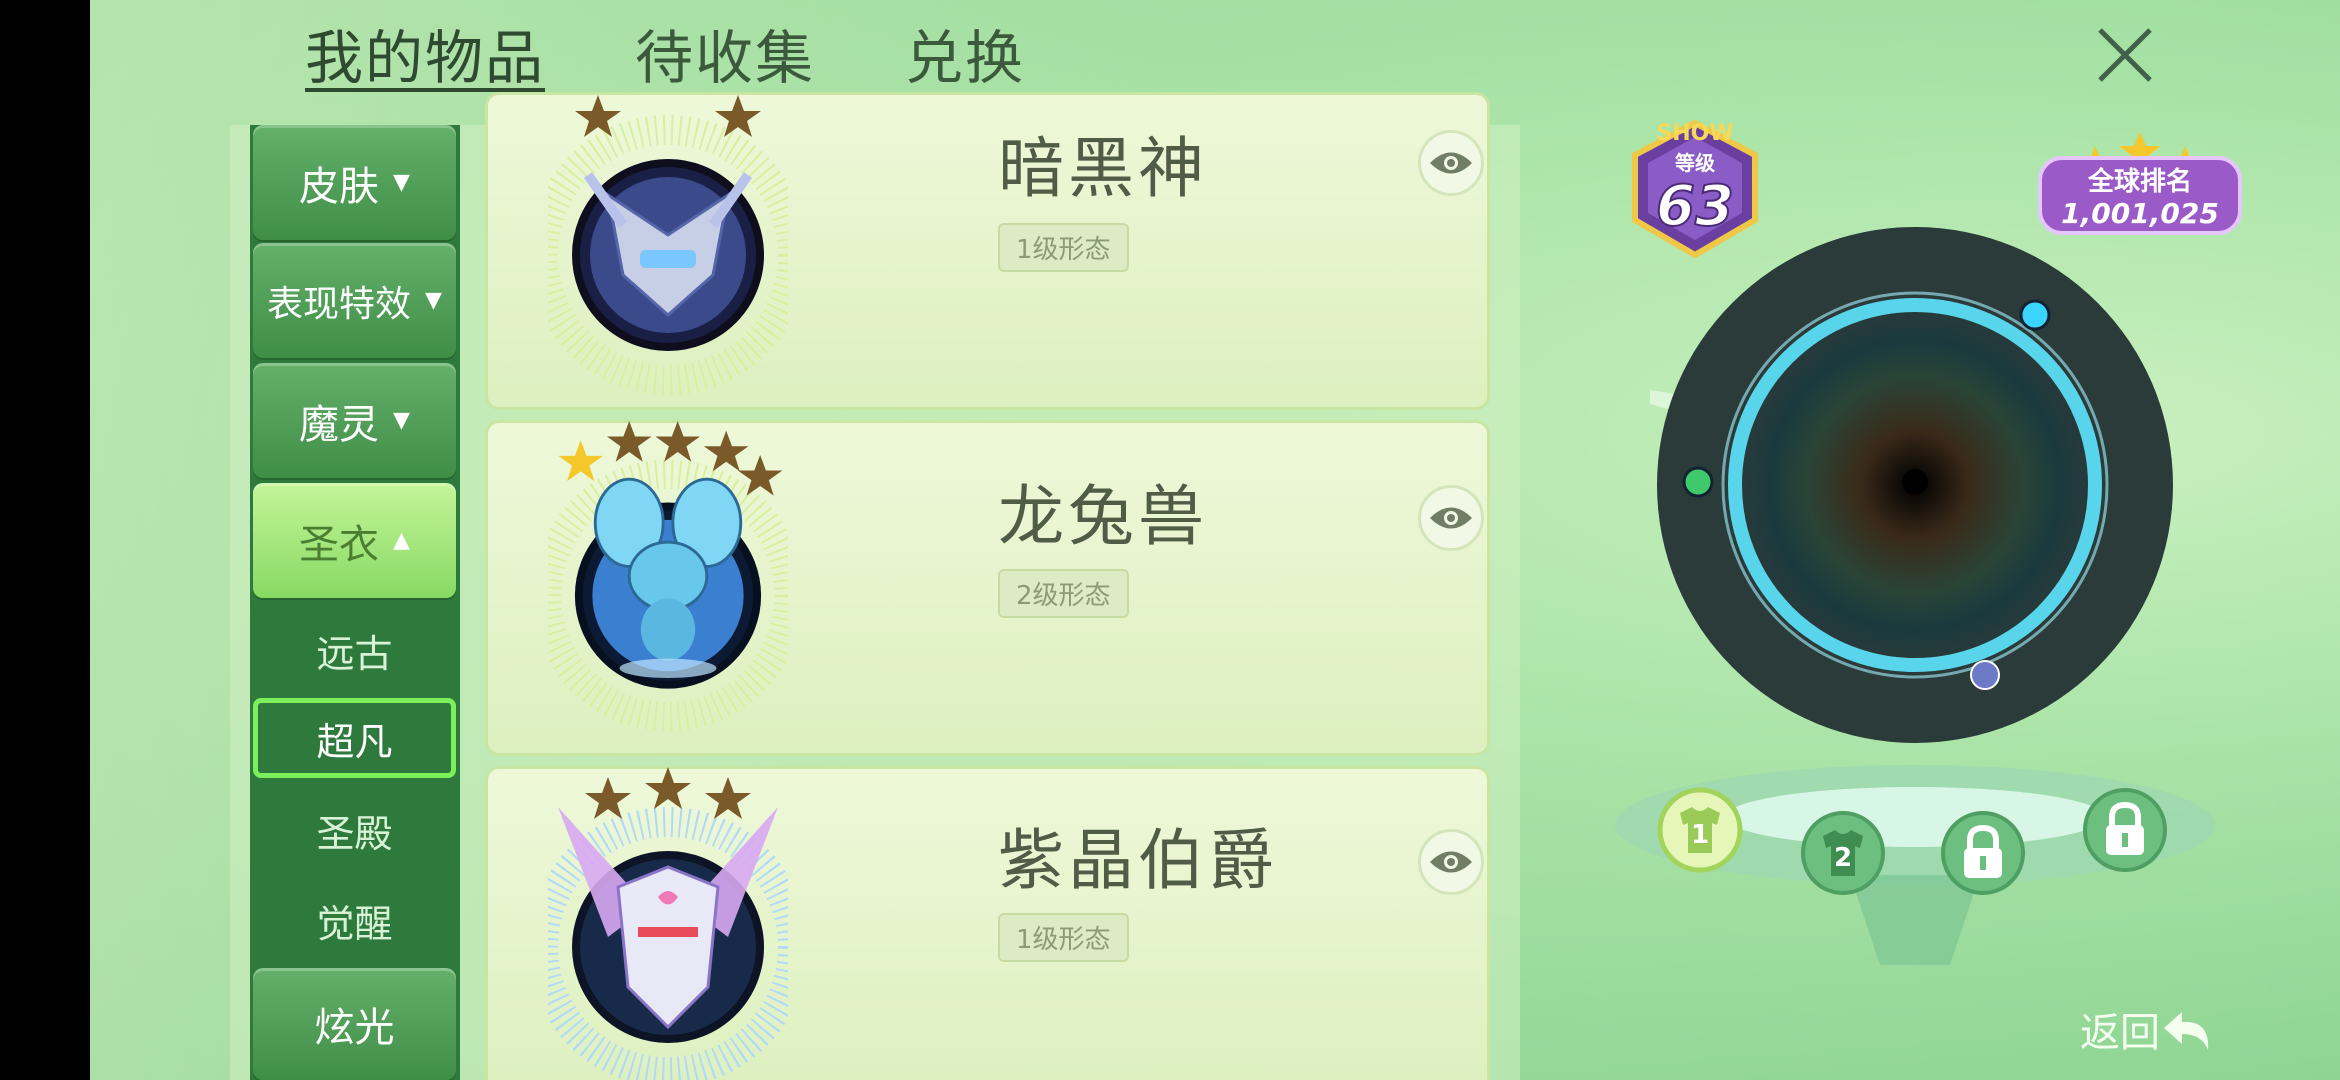  What do you see at coordinates (339, 424) in the screenshot?
I see `menu-spirit-label: 魔灵` at bounding box center [339, 424].